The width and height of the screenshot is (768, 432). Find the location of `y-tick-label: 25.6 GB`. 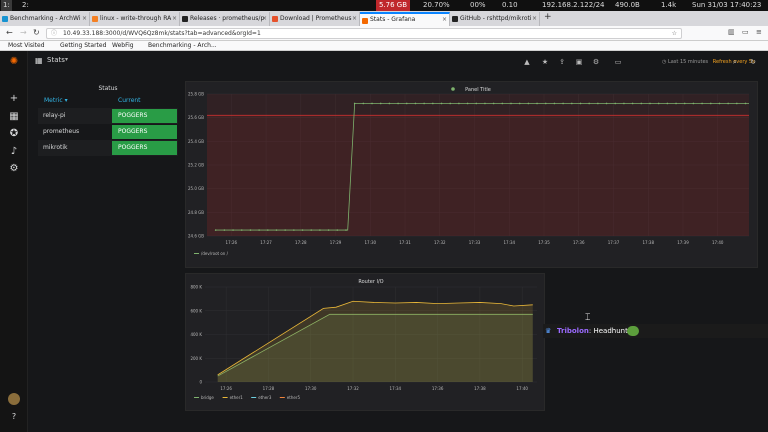

y-tick-label: 25.6 GB is located at coordinates (196, 117).